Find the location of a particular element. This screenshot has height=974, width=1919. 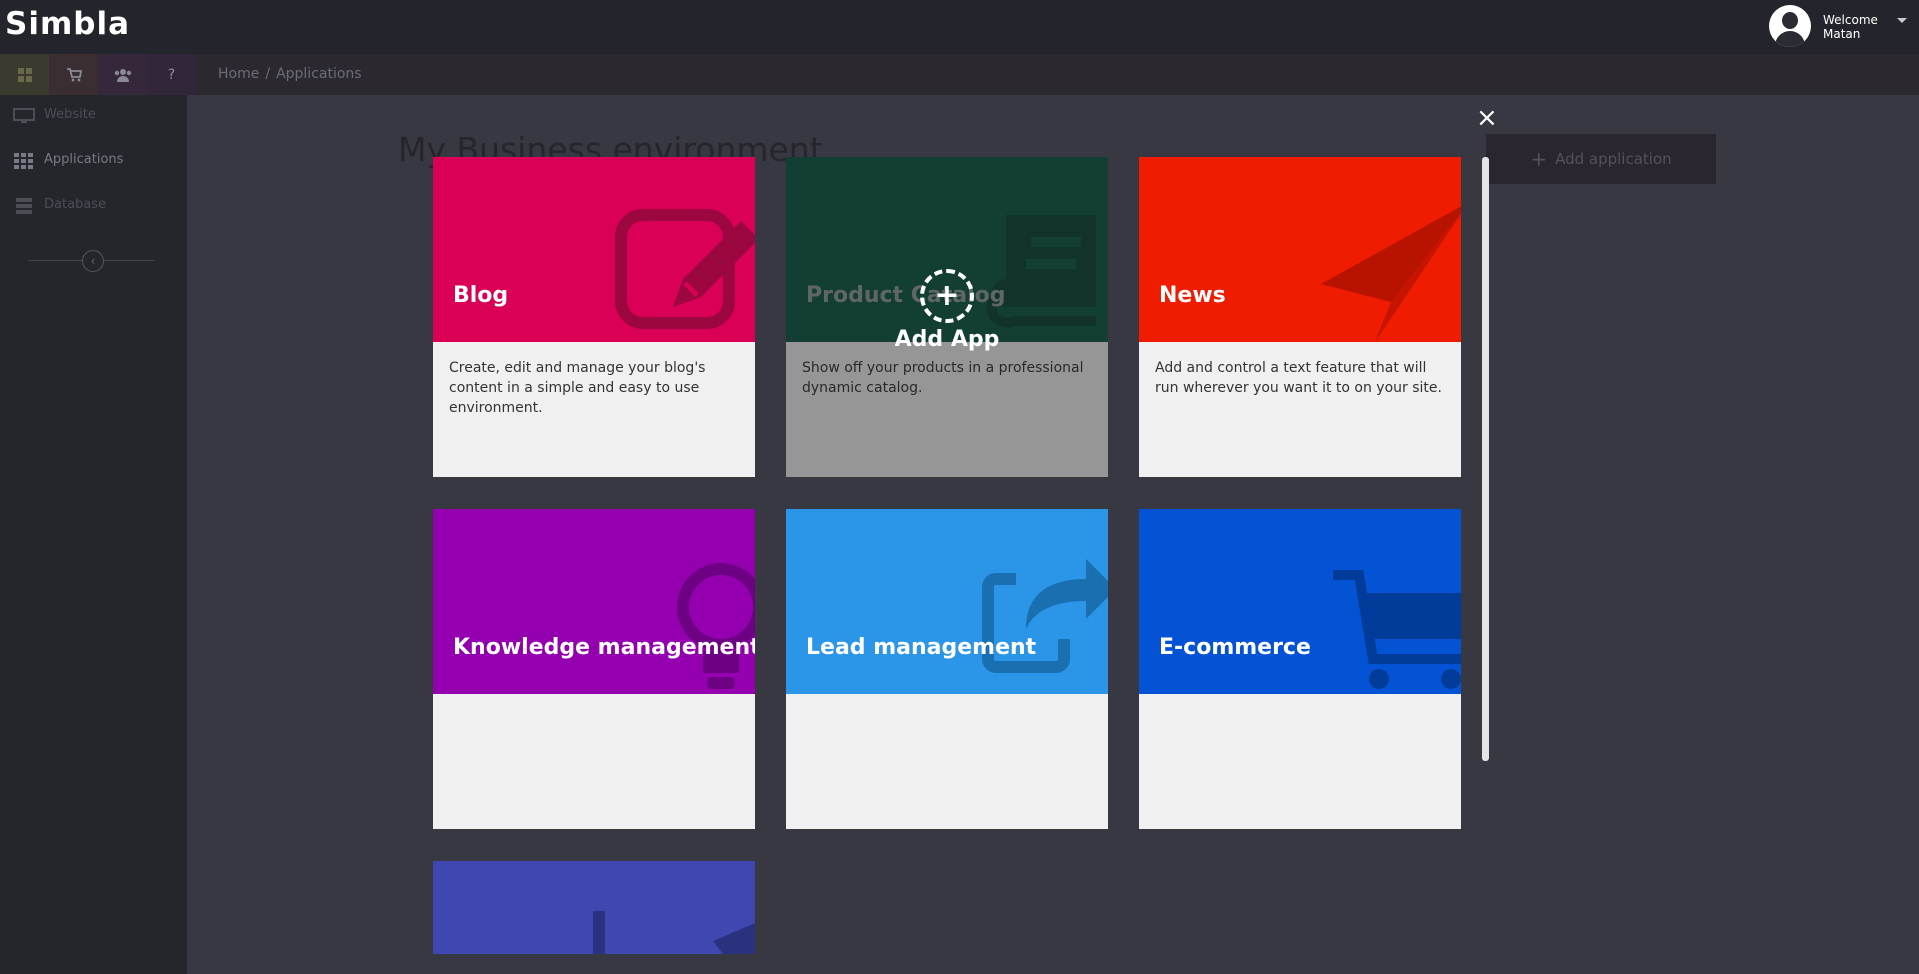

app-card-header: Blog is located at coordinates (594, 249).